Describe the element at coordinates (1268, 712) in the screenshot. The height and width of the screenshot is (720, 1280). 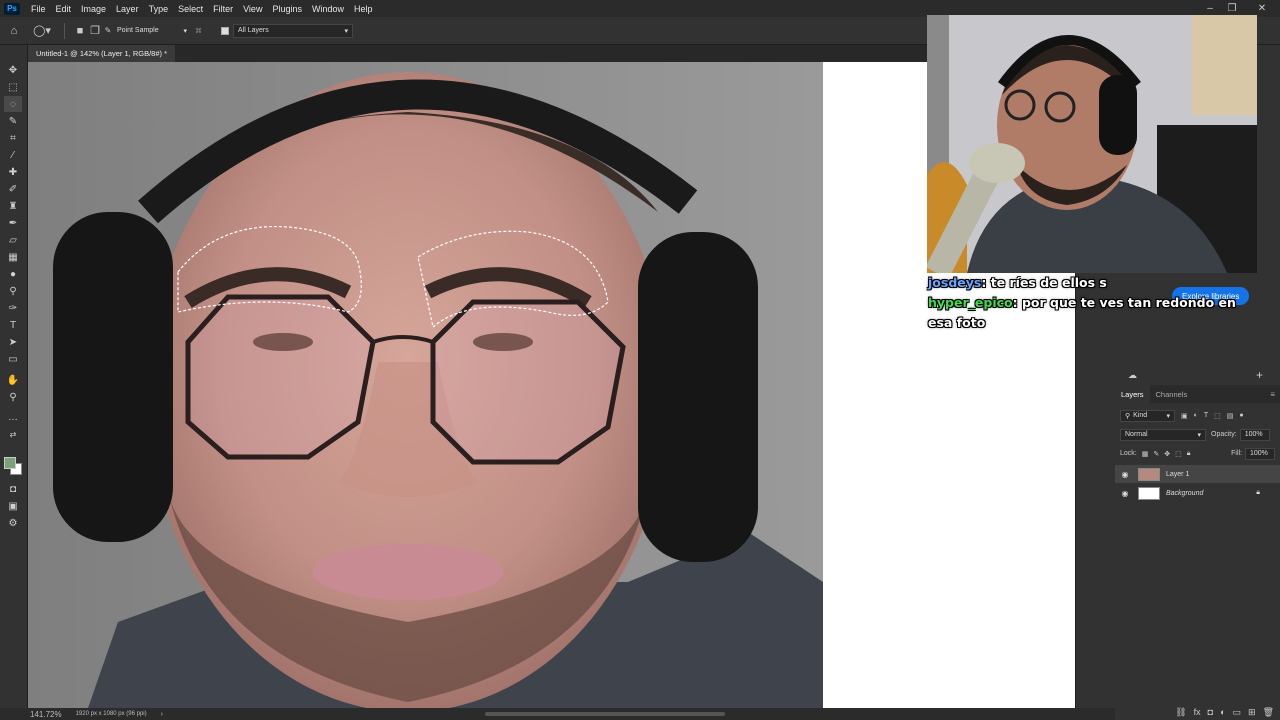
I see `trash-icon: 🗑︎` at that location.